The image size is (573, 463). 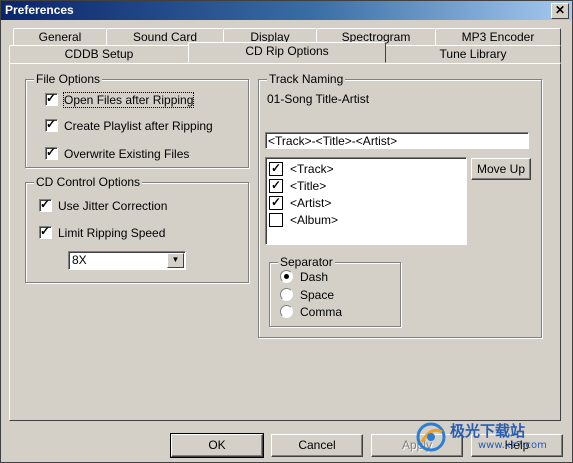 I want to click on radio-label: Space, so click(x=317, y=295).